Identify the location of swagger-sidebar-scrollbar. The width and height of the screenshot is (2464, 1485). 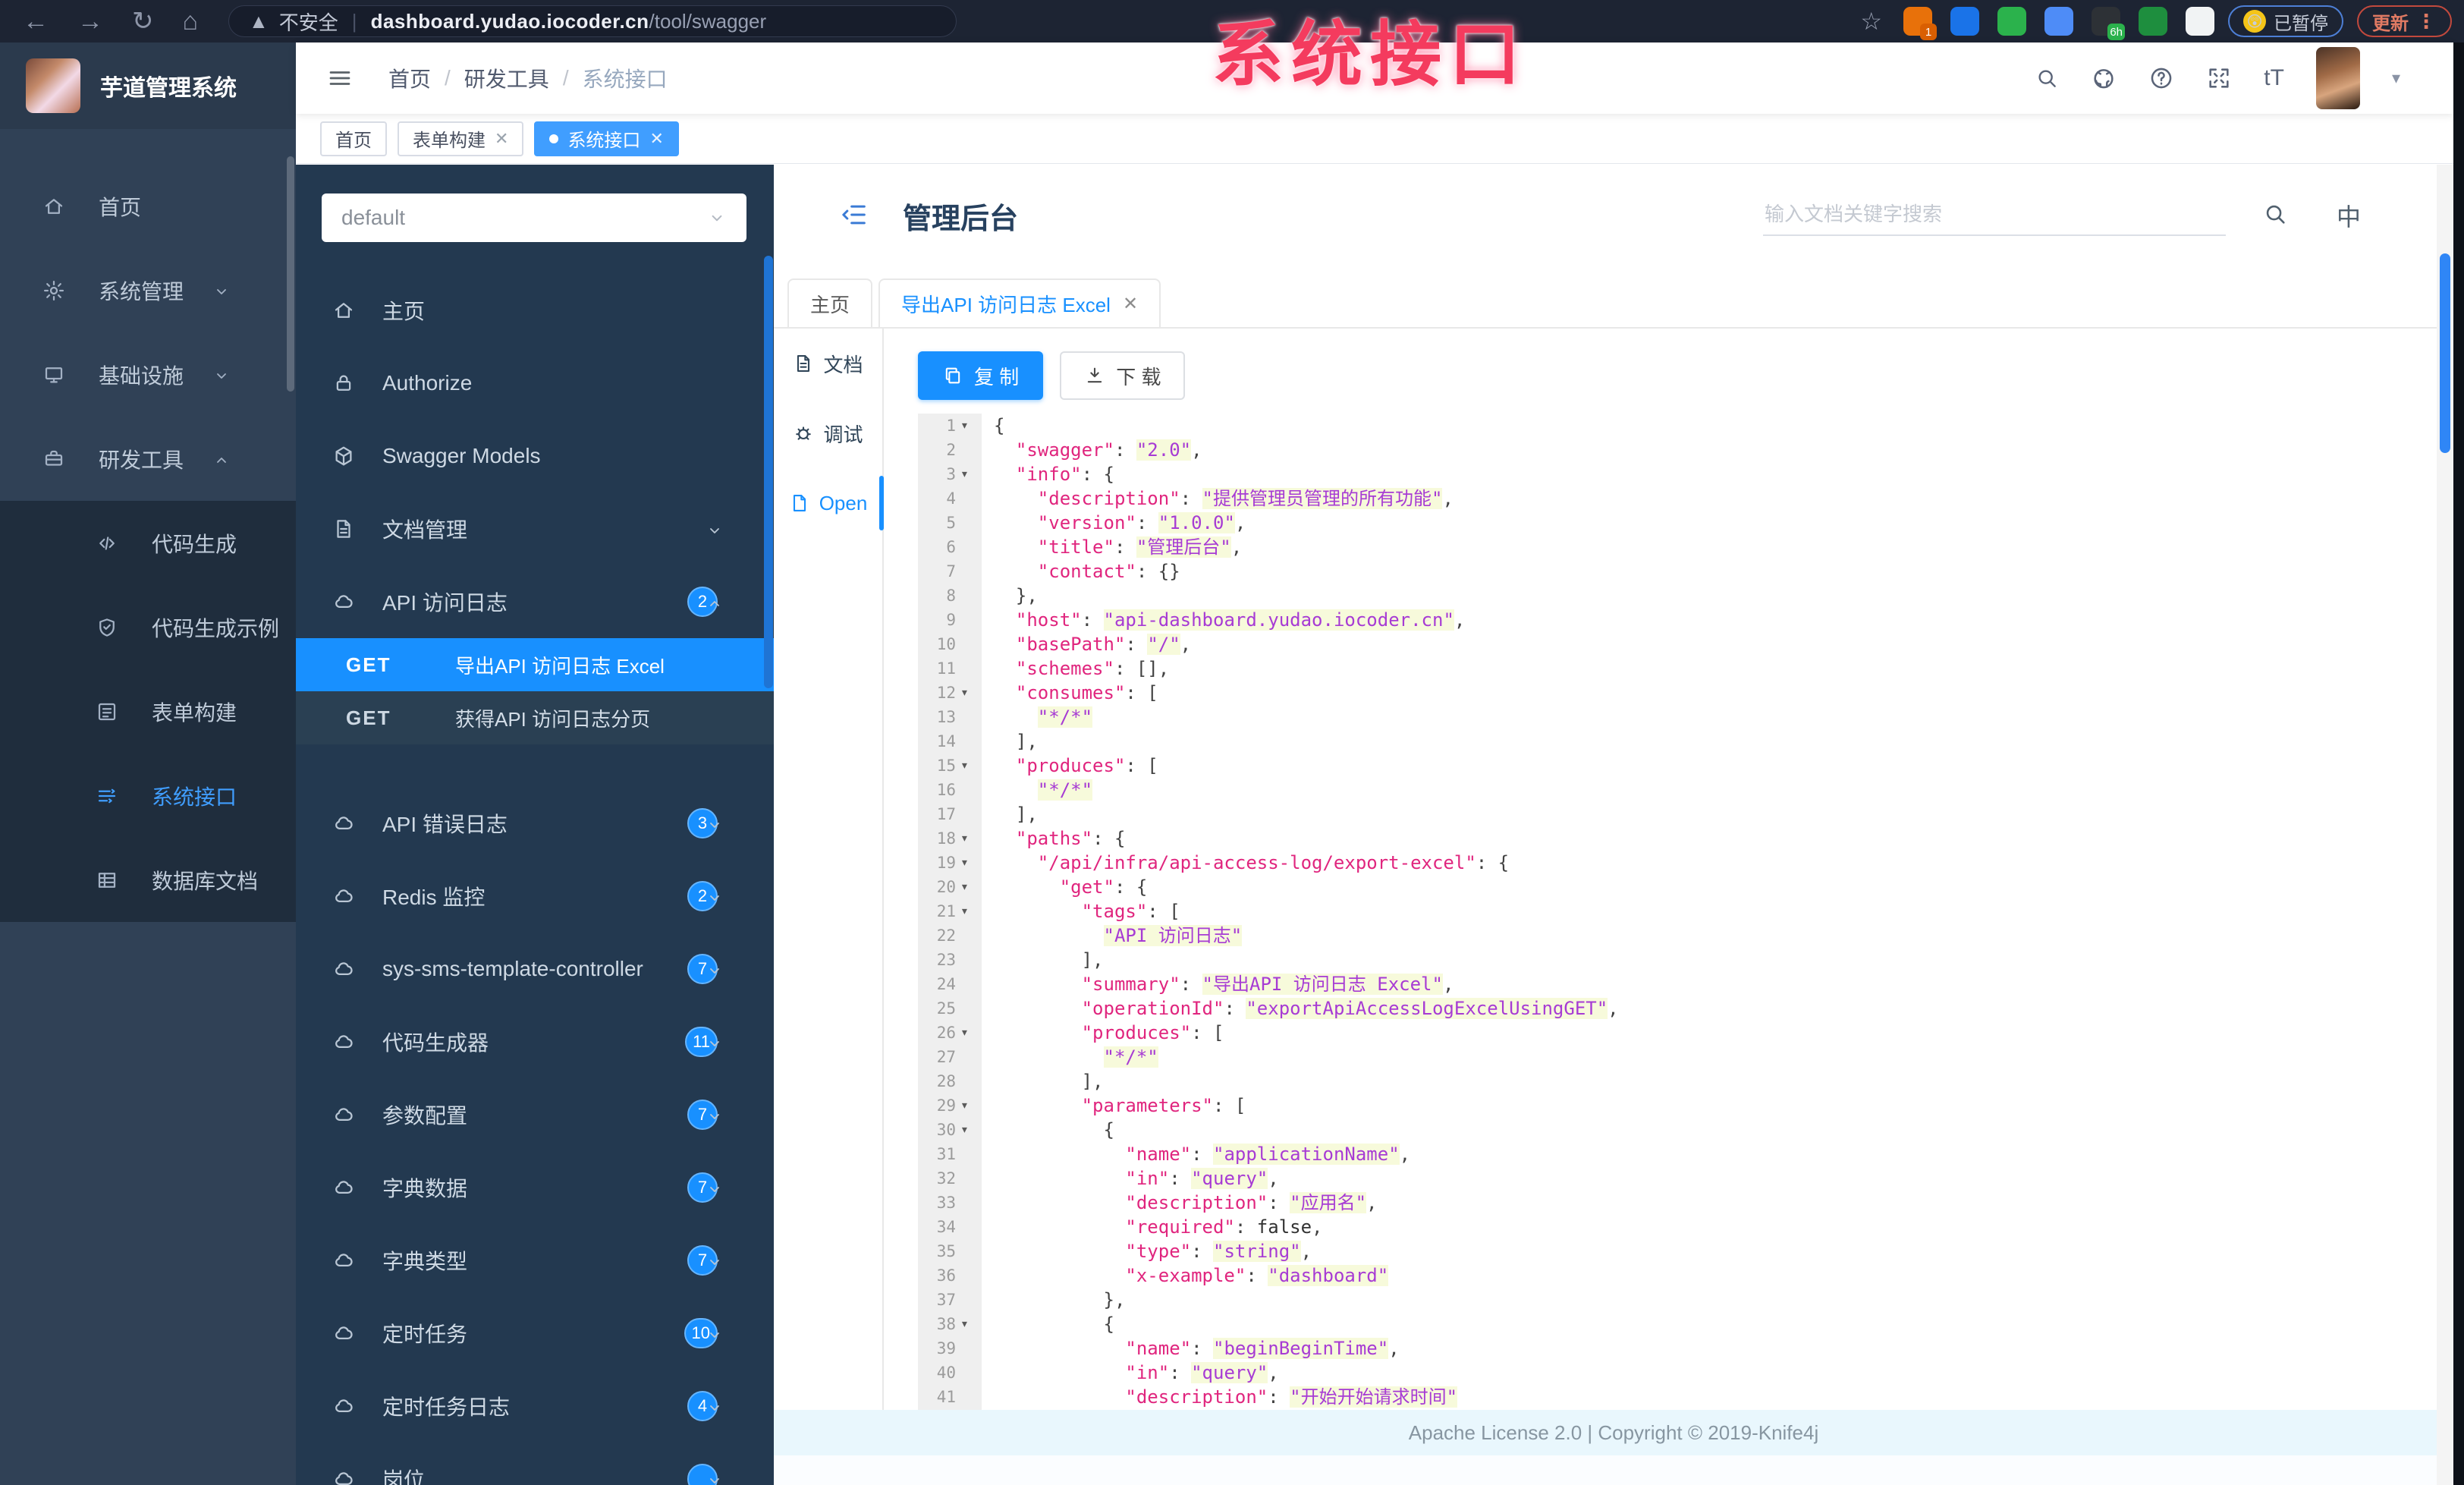
(768, 472).